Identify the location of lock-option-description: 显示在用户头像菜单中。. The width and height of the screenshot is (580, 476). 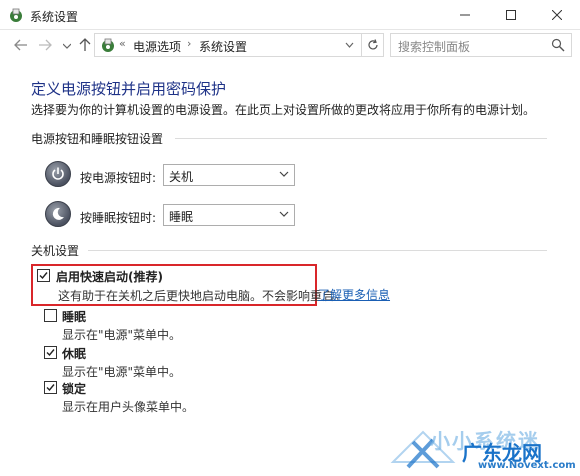
(128, 407).